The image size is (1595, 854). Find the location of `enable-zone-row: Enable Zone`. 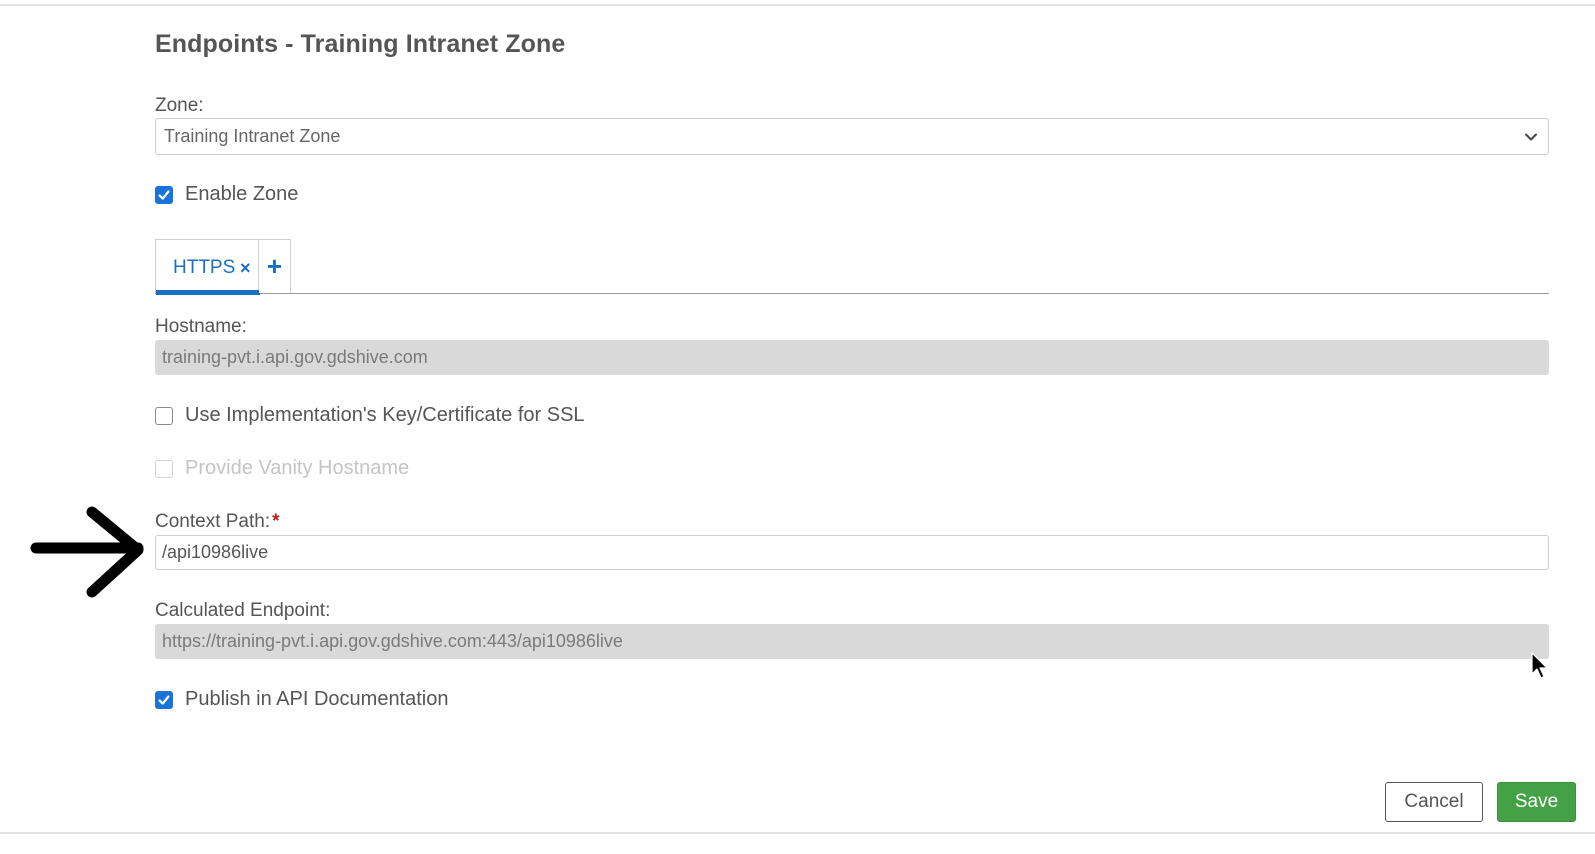

enable-zone-row: Enable Zone is located at coordinates (226, 194).